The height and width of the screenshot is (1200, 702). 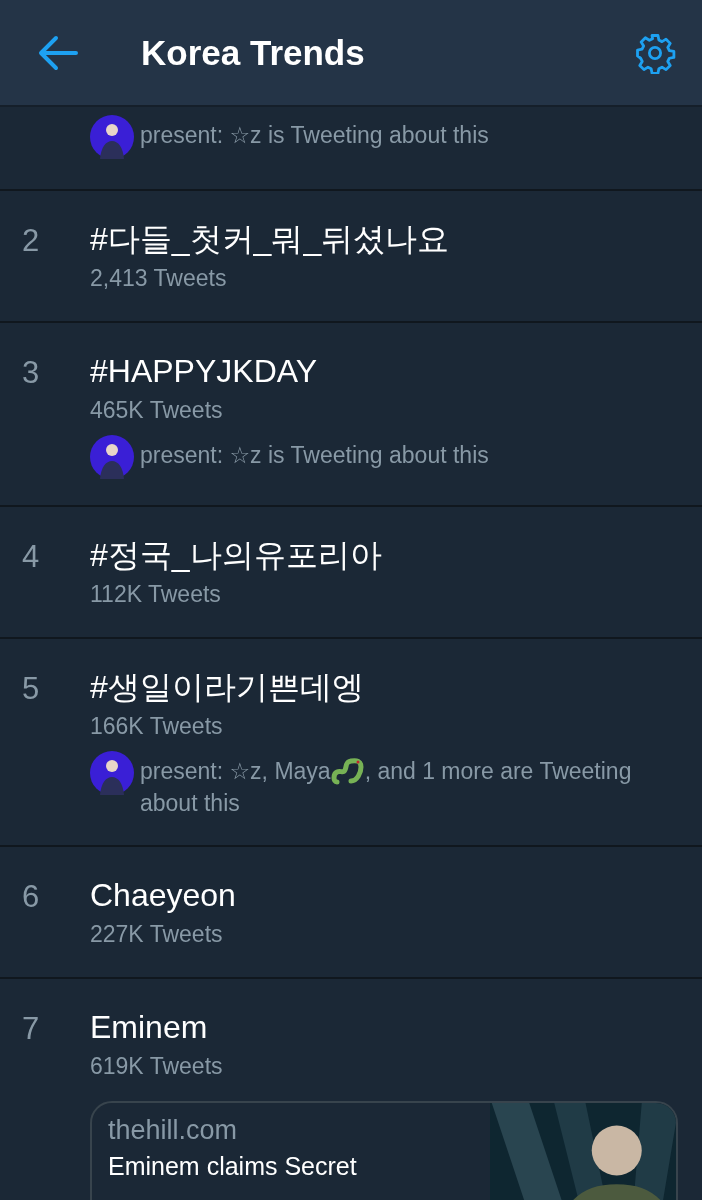 What do you see at coordinates (156, 594) in the screenshot?
I see `tweet-count: 112K Tweets` at bounding box center [156, 594].